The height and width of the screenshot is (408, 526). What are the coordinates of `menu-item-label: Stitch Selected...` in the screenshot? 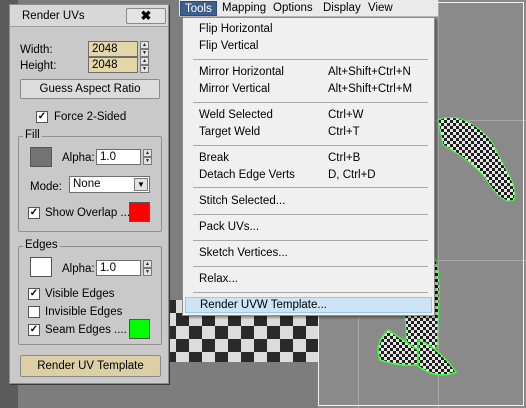 It's located at (242, 201).